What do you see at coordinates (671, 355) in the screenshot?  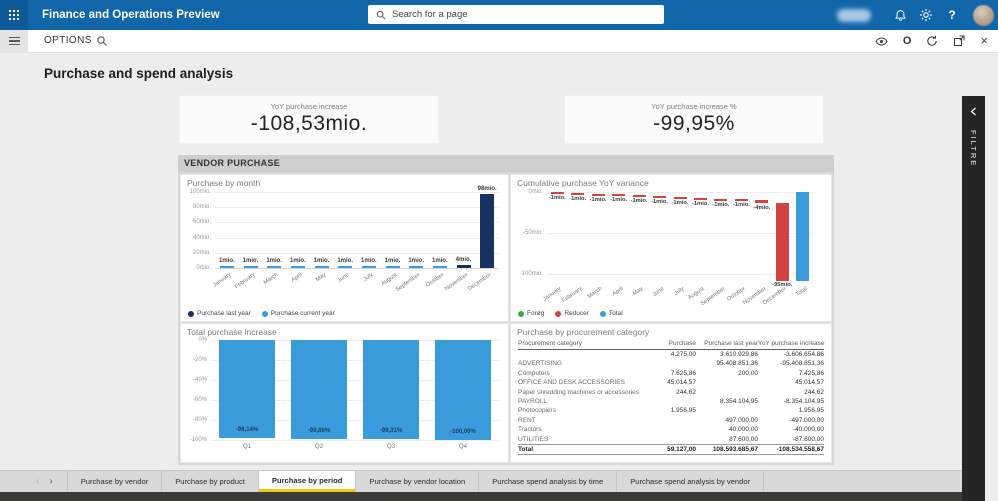 I see `table-row: 4.275,00 3.610.929,86 -3.606.654,86` at bounding box center [671, 355].